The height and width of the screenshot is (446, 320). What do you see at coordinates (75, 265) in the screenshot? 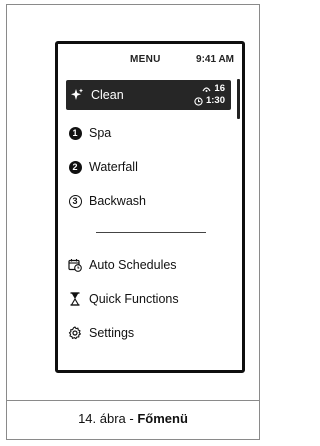
I see `calendar-clock-icon` at bounding box center [75, 265].